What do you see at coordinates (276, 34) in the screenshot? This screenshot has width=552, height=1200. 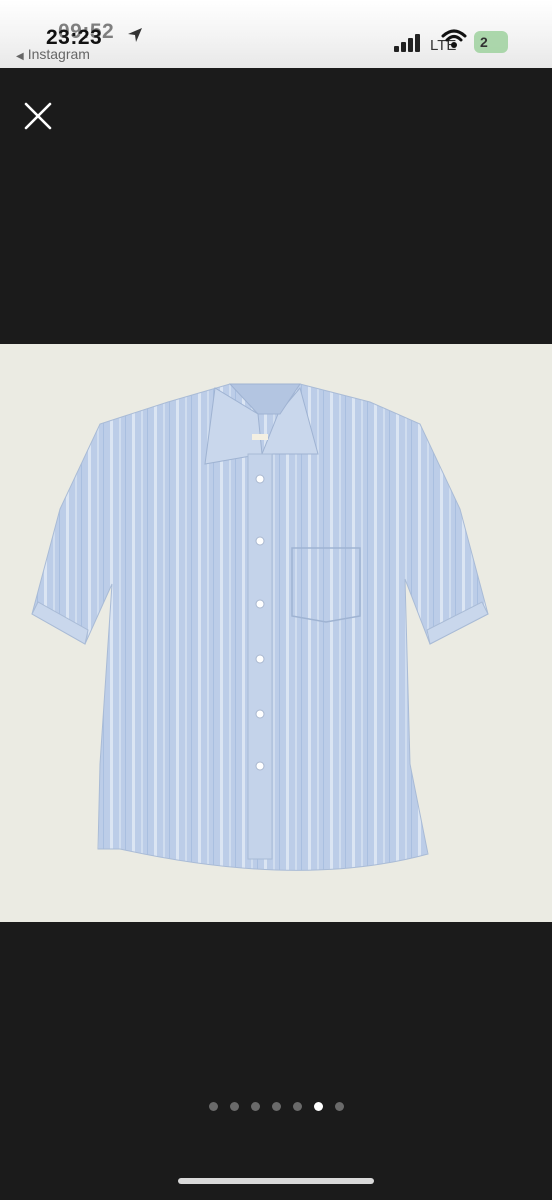 I see `status-bar: 23:23 09:52 ◀ Instagram LTE 2` at bounding box center [276, 34].